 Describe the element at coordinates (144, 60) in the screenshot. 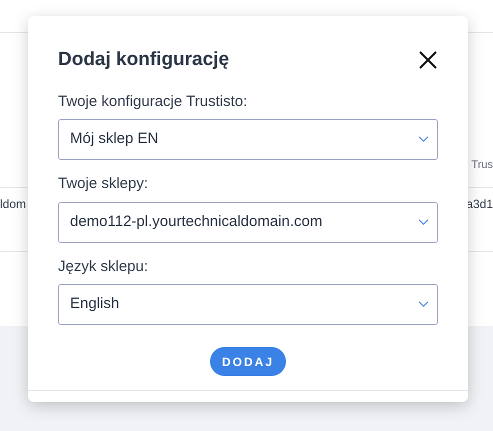

I see `dialog-title: Dodaj konfigurację` at that location.